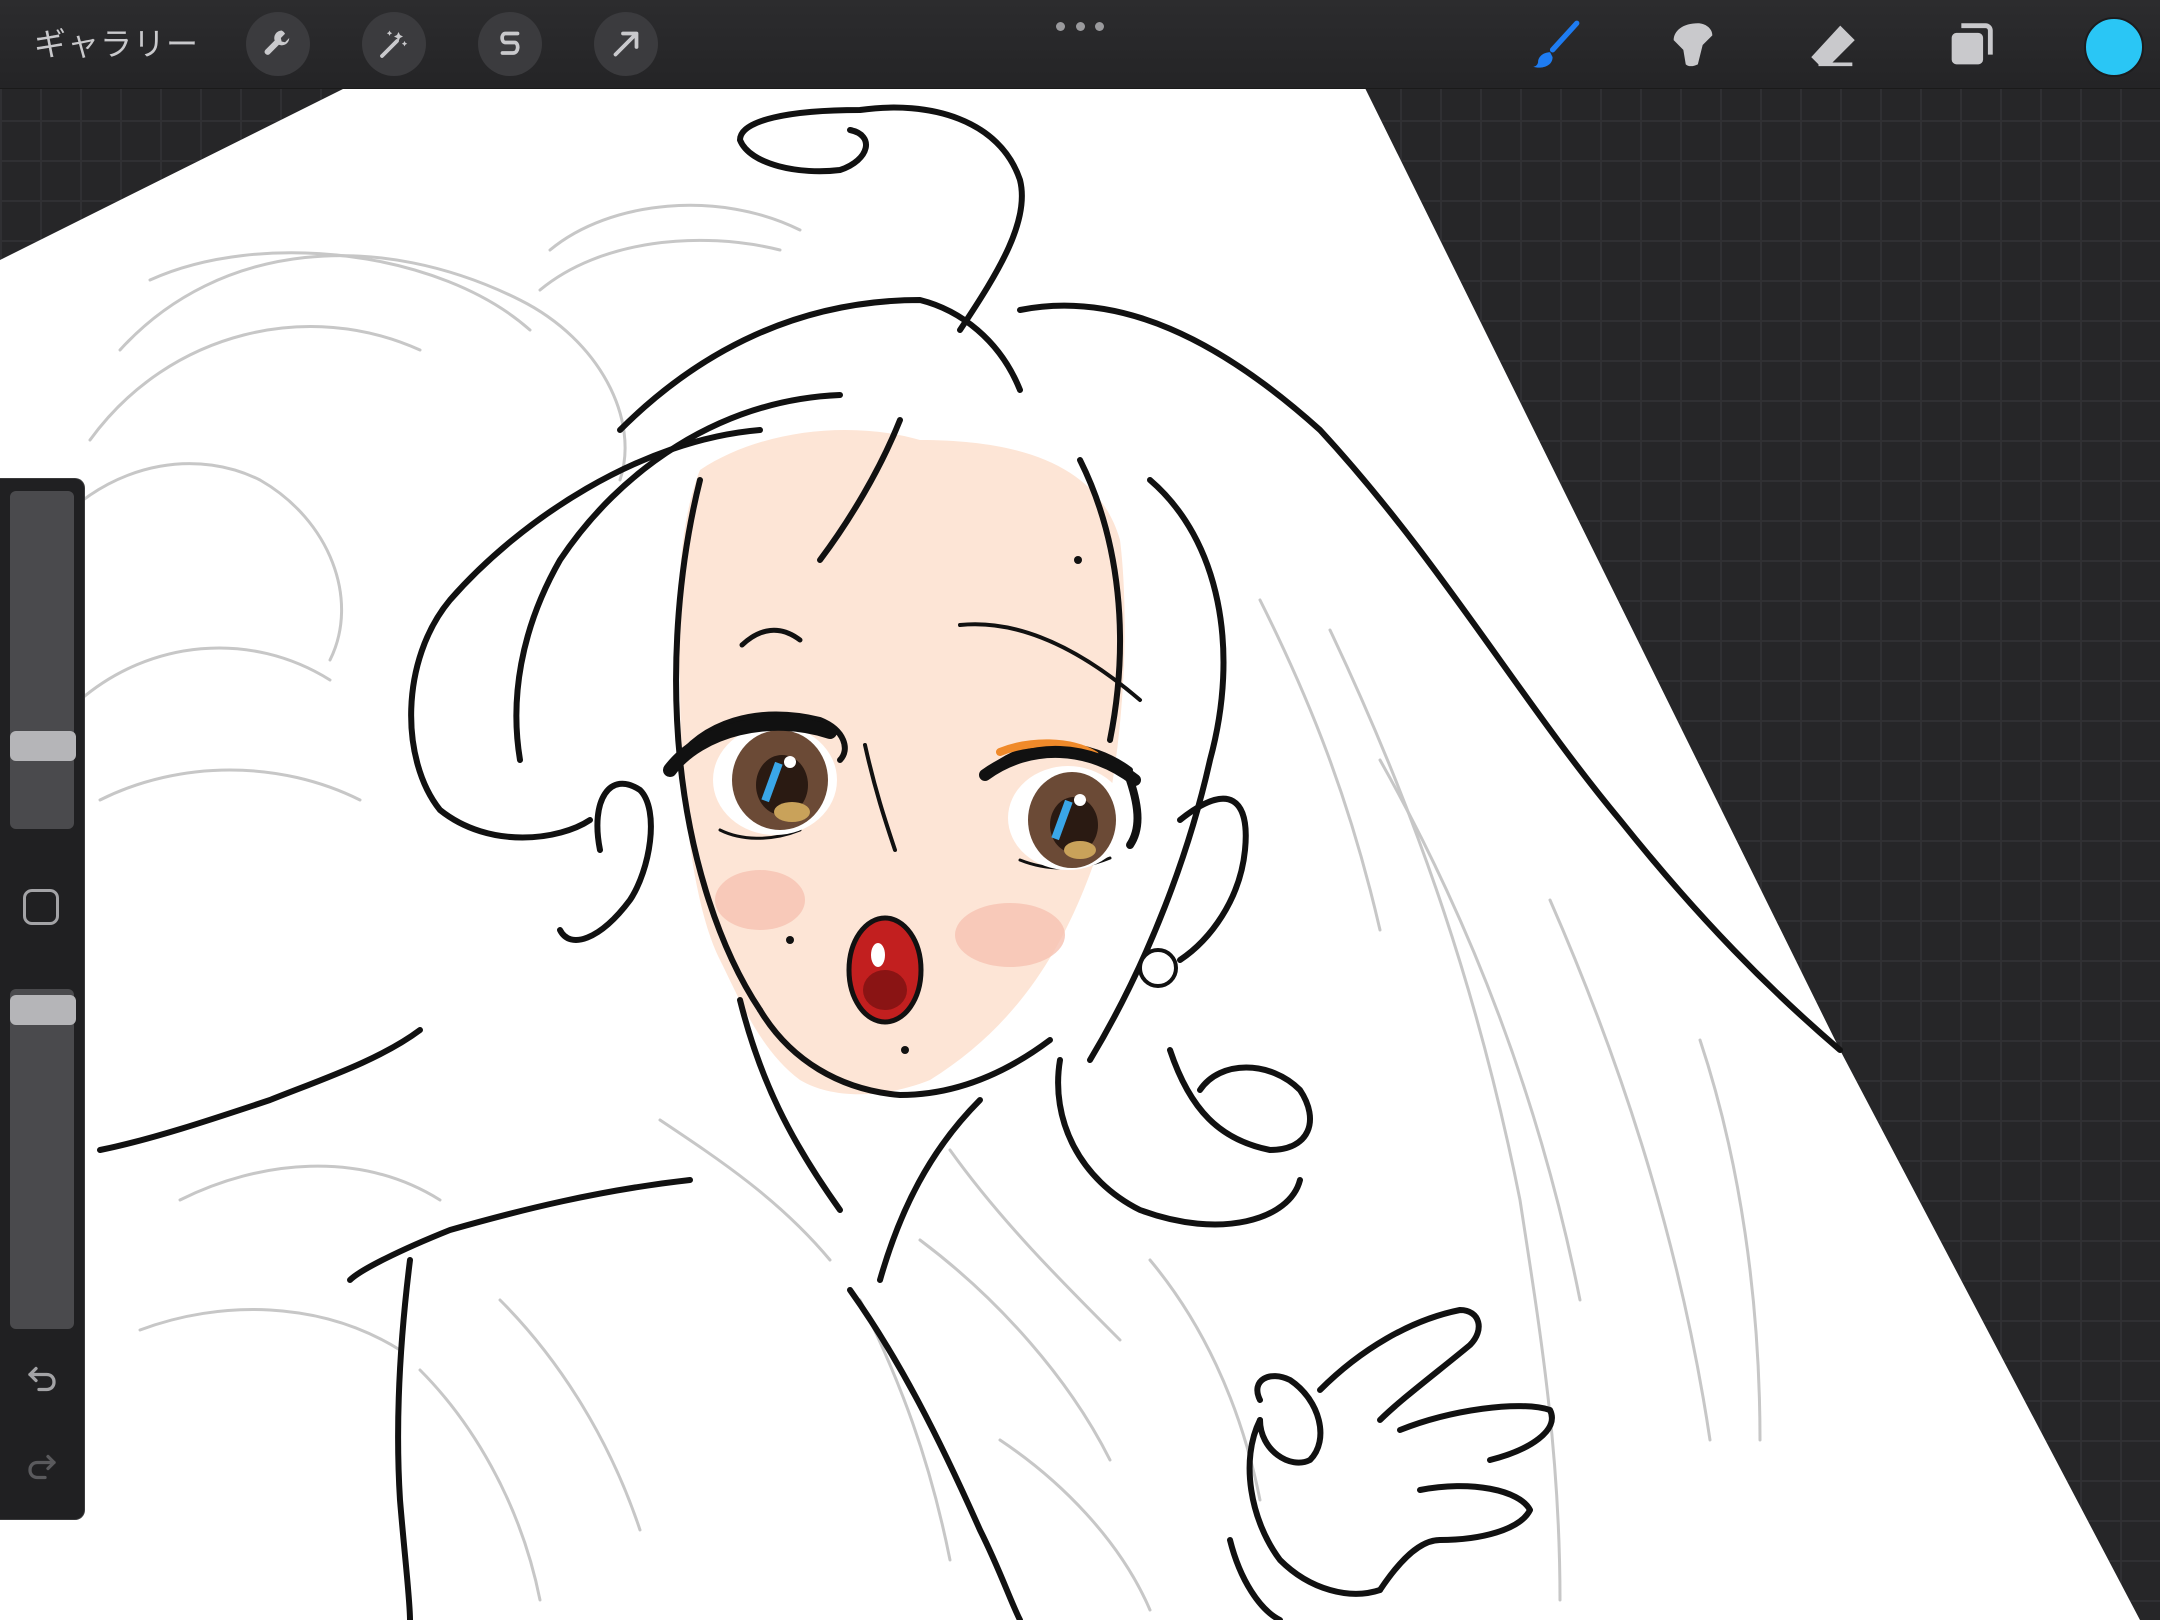  I want to click on actions-button, so click(278, 44).